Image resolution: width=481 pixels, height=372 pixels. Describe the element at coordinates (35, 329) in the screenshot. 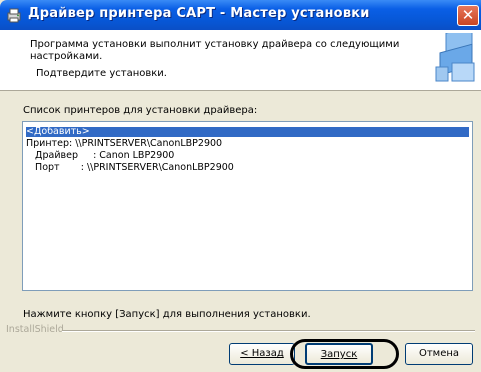

I see `installshield-label: InstallShield` at that location.